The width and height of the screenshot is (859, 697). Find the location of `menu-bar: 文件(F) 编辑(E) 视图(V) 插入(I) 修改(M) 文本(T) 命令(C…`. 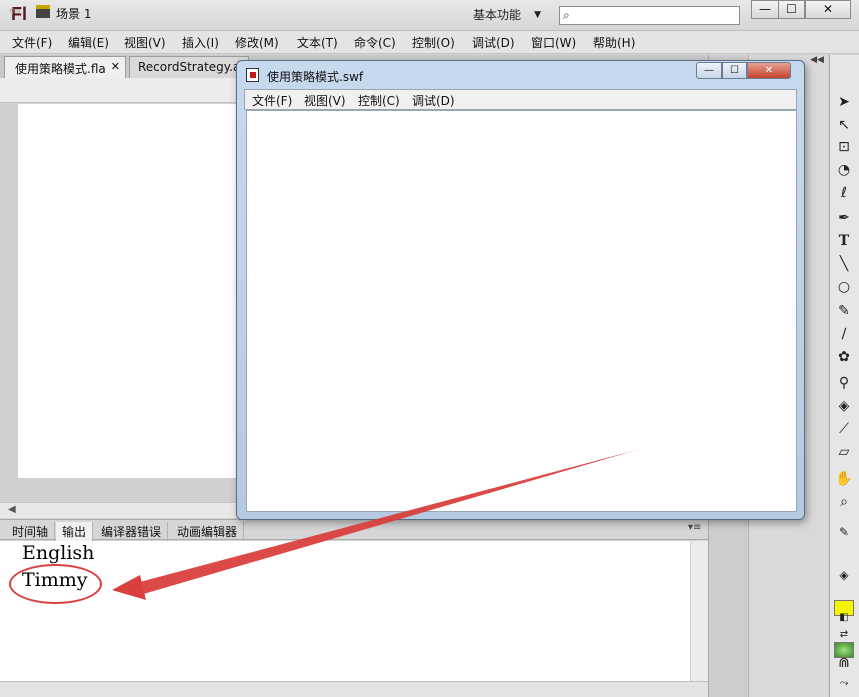

menu-bar: 文件(F) 编辑(E) 视图(V) 插入(I) 修改(M) 文本(T) 命令(C… is located at coordinates (429, 42).